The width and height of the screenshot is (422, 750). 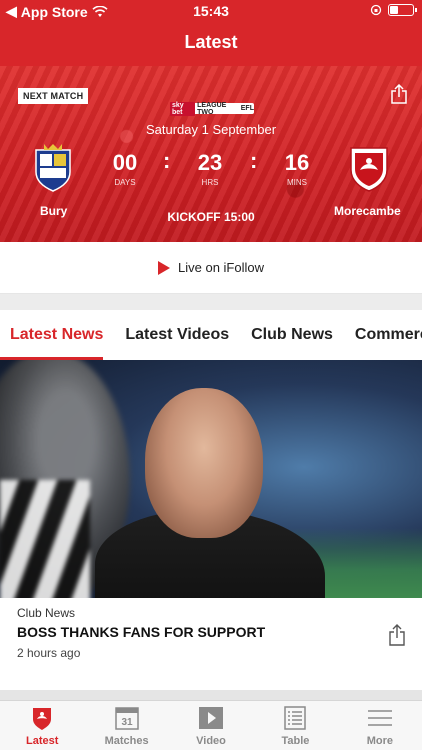 I want to click on news-category: Club News, so click(x=46, y=613).